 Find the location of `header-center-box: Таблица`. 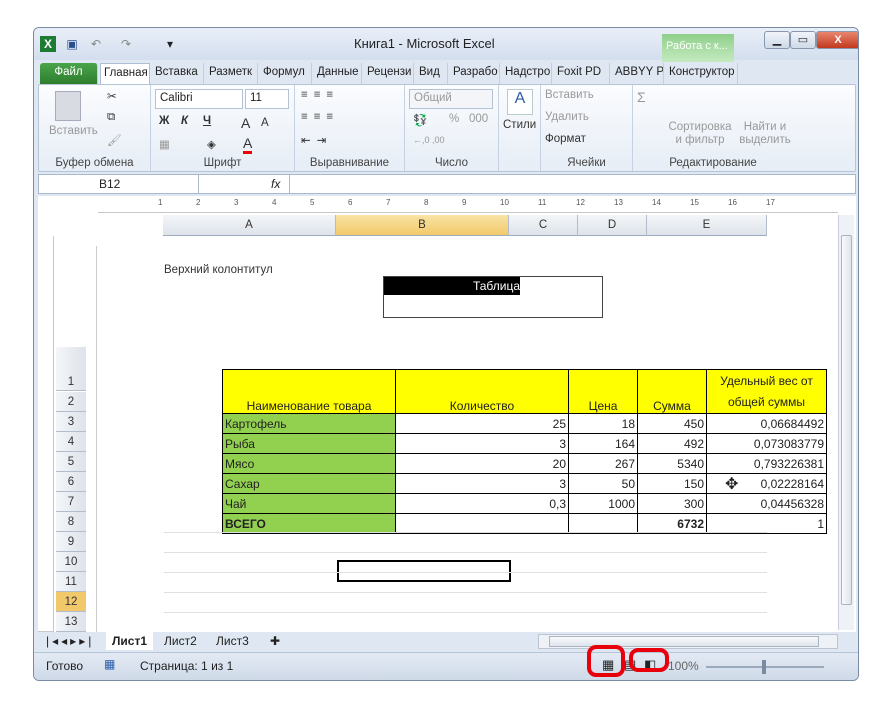

header-center-box: Таблица is located at coordinates (493, 297).